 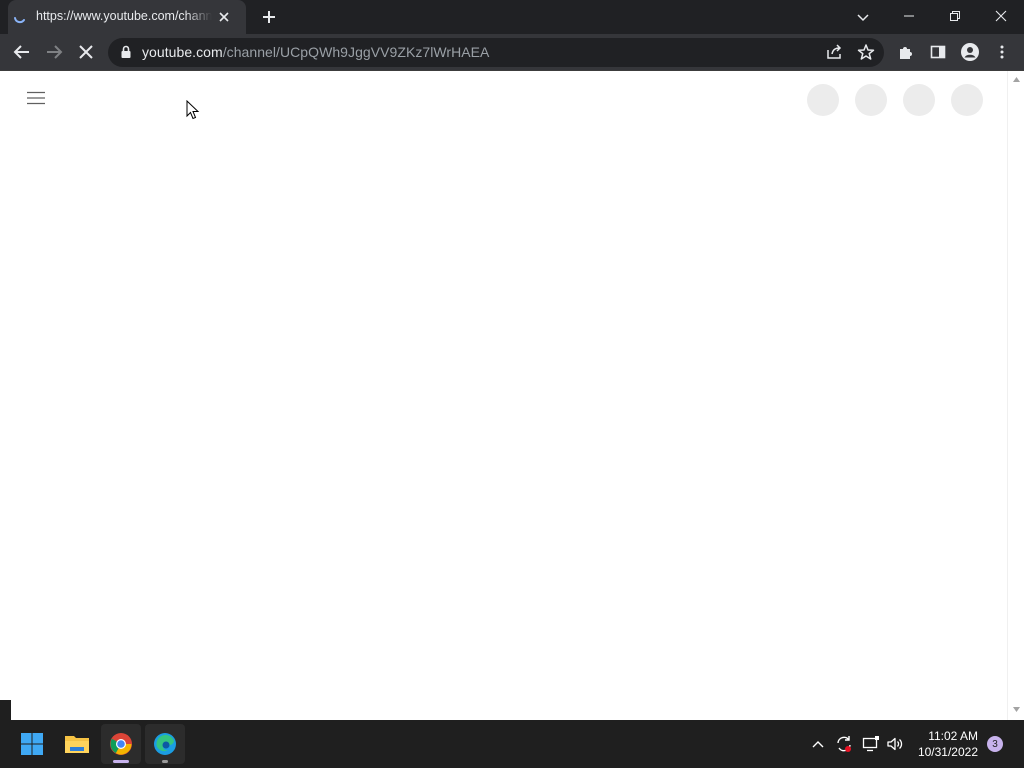 What do you see at coordinates (193, 110) in the screenshot?
I see `mouse-cursor-icon` at bounding box center [193, 110].